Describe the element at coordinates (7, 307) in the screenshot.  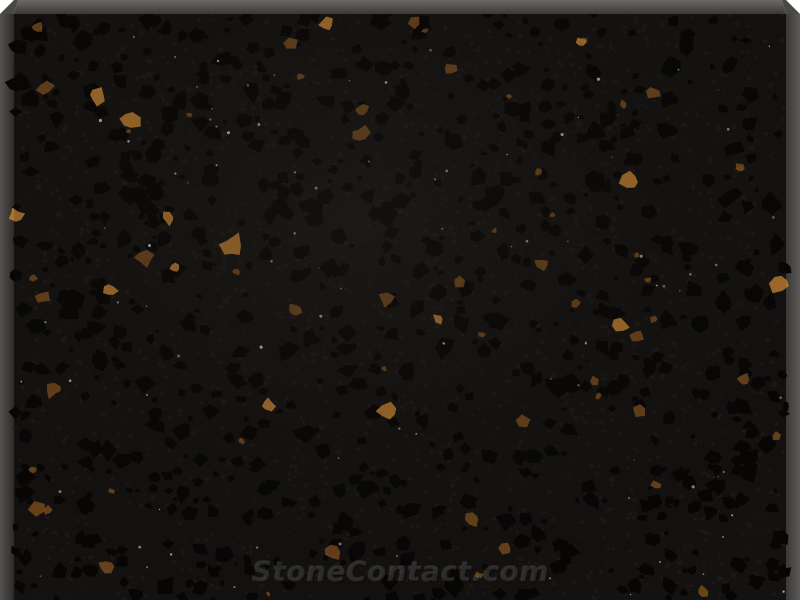
I see `slab-left-bevel` at that location.